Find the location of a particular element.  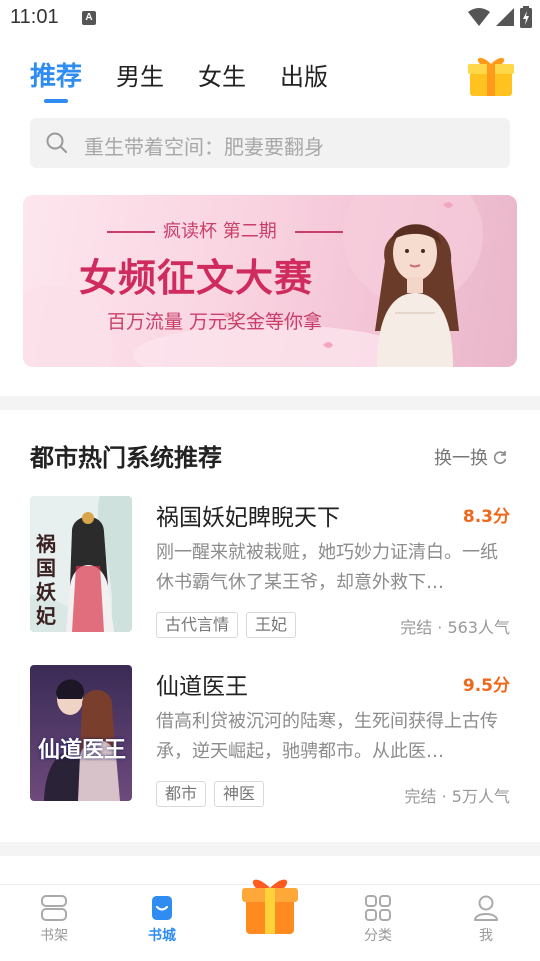

book-tags: 古代言情 王妃 is located at coordinates (226, 625).